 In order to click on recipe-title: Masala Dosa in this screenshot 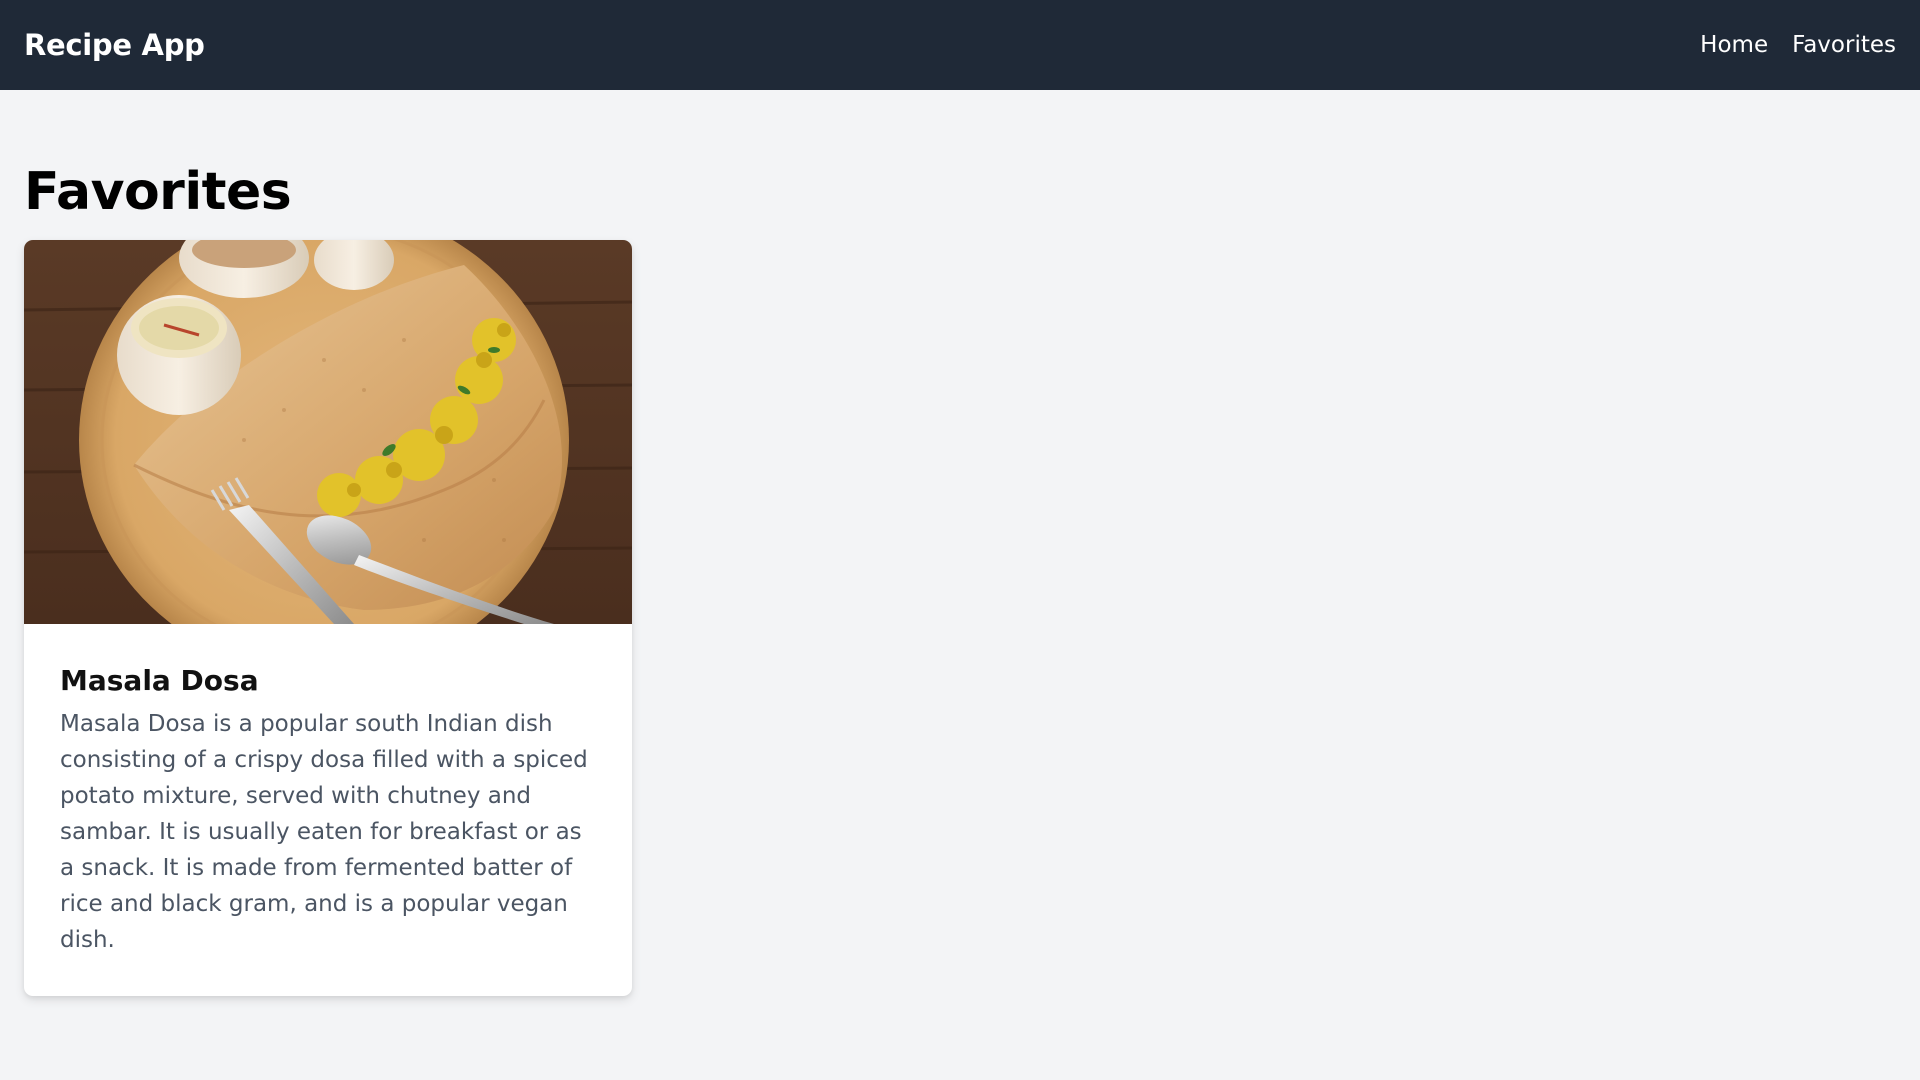, I will do `click(159, 680)`.